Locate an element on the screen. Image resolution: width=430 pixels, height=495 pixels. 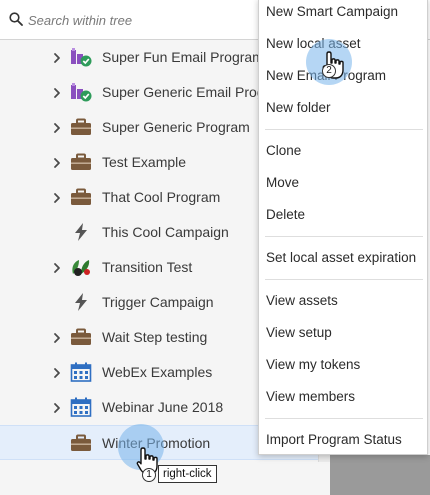
menu-item-view-members: View members is located at coordinates (310, 396).